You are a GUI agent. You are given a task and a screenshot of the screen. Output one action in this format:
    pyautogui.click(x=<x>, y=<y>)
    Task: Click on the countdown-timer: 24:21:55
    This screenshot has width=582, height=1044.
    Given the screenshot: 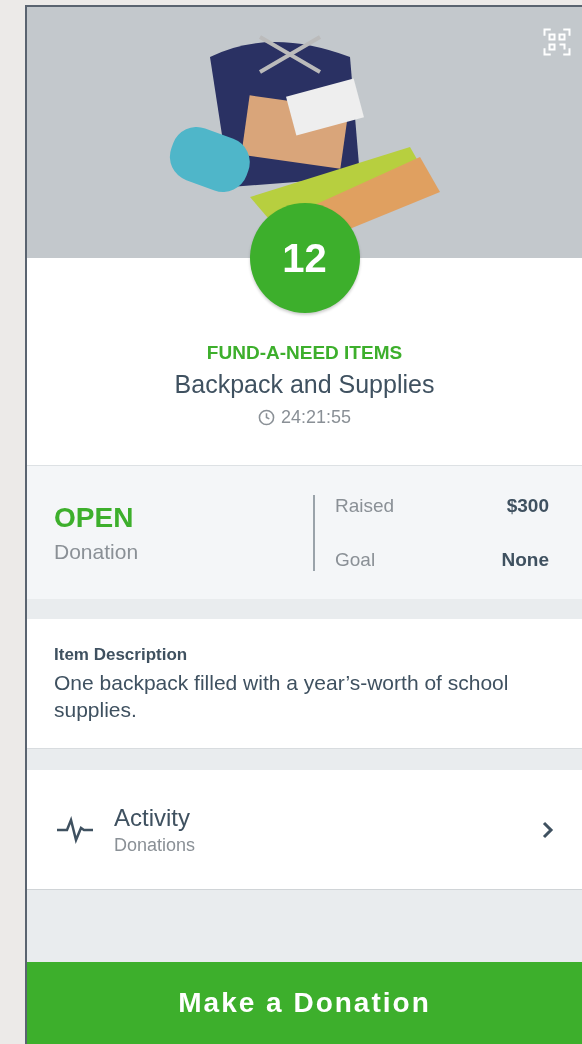 What is the action you would take?
    pyautogui.click(x=316, y=417)
    